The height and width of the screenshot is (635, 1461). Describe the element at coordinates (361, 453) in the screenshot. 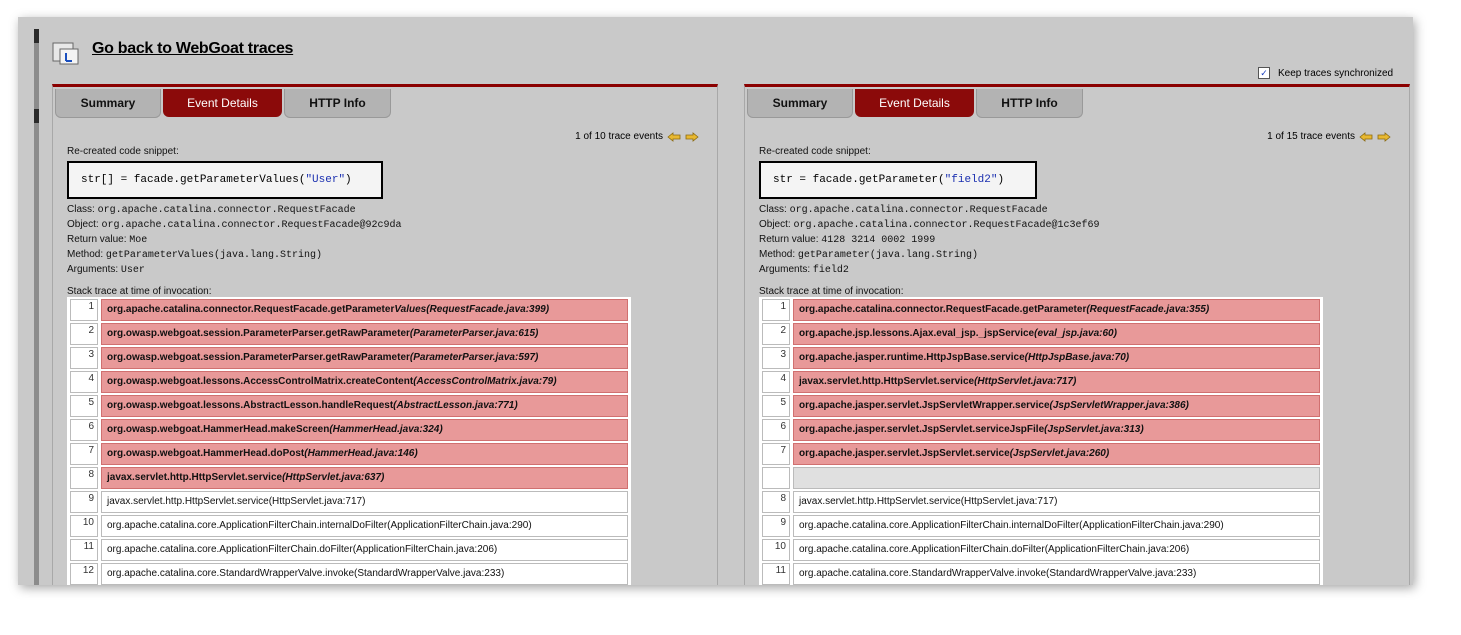

I see `frame-method: (HammerHead.java:146)` at that location.